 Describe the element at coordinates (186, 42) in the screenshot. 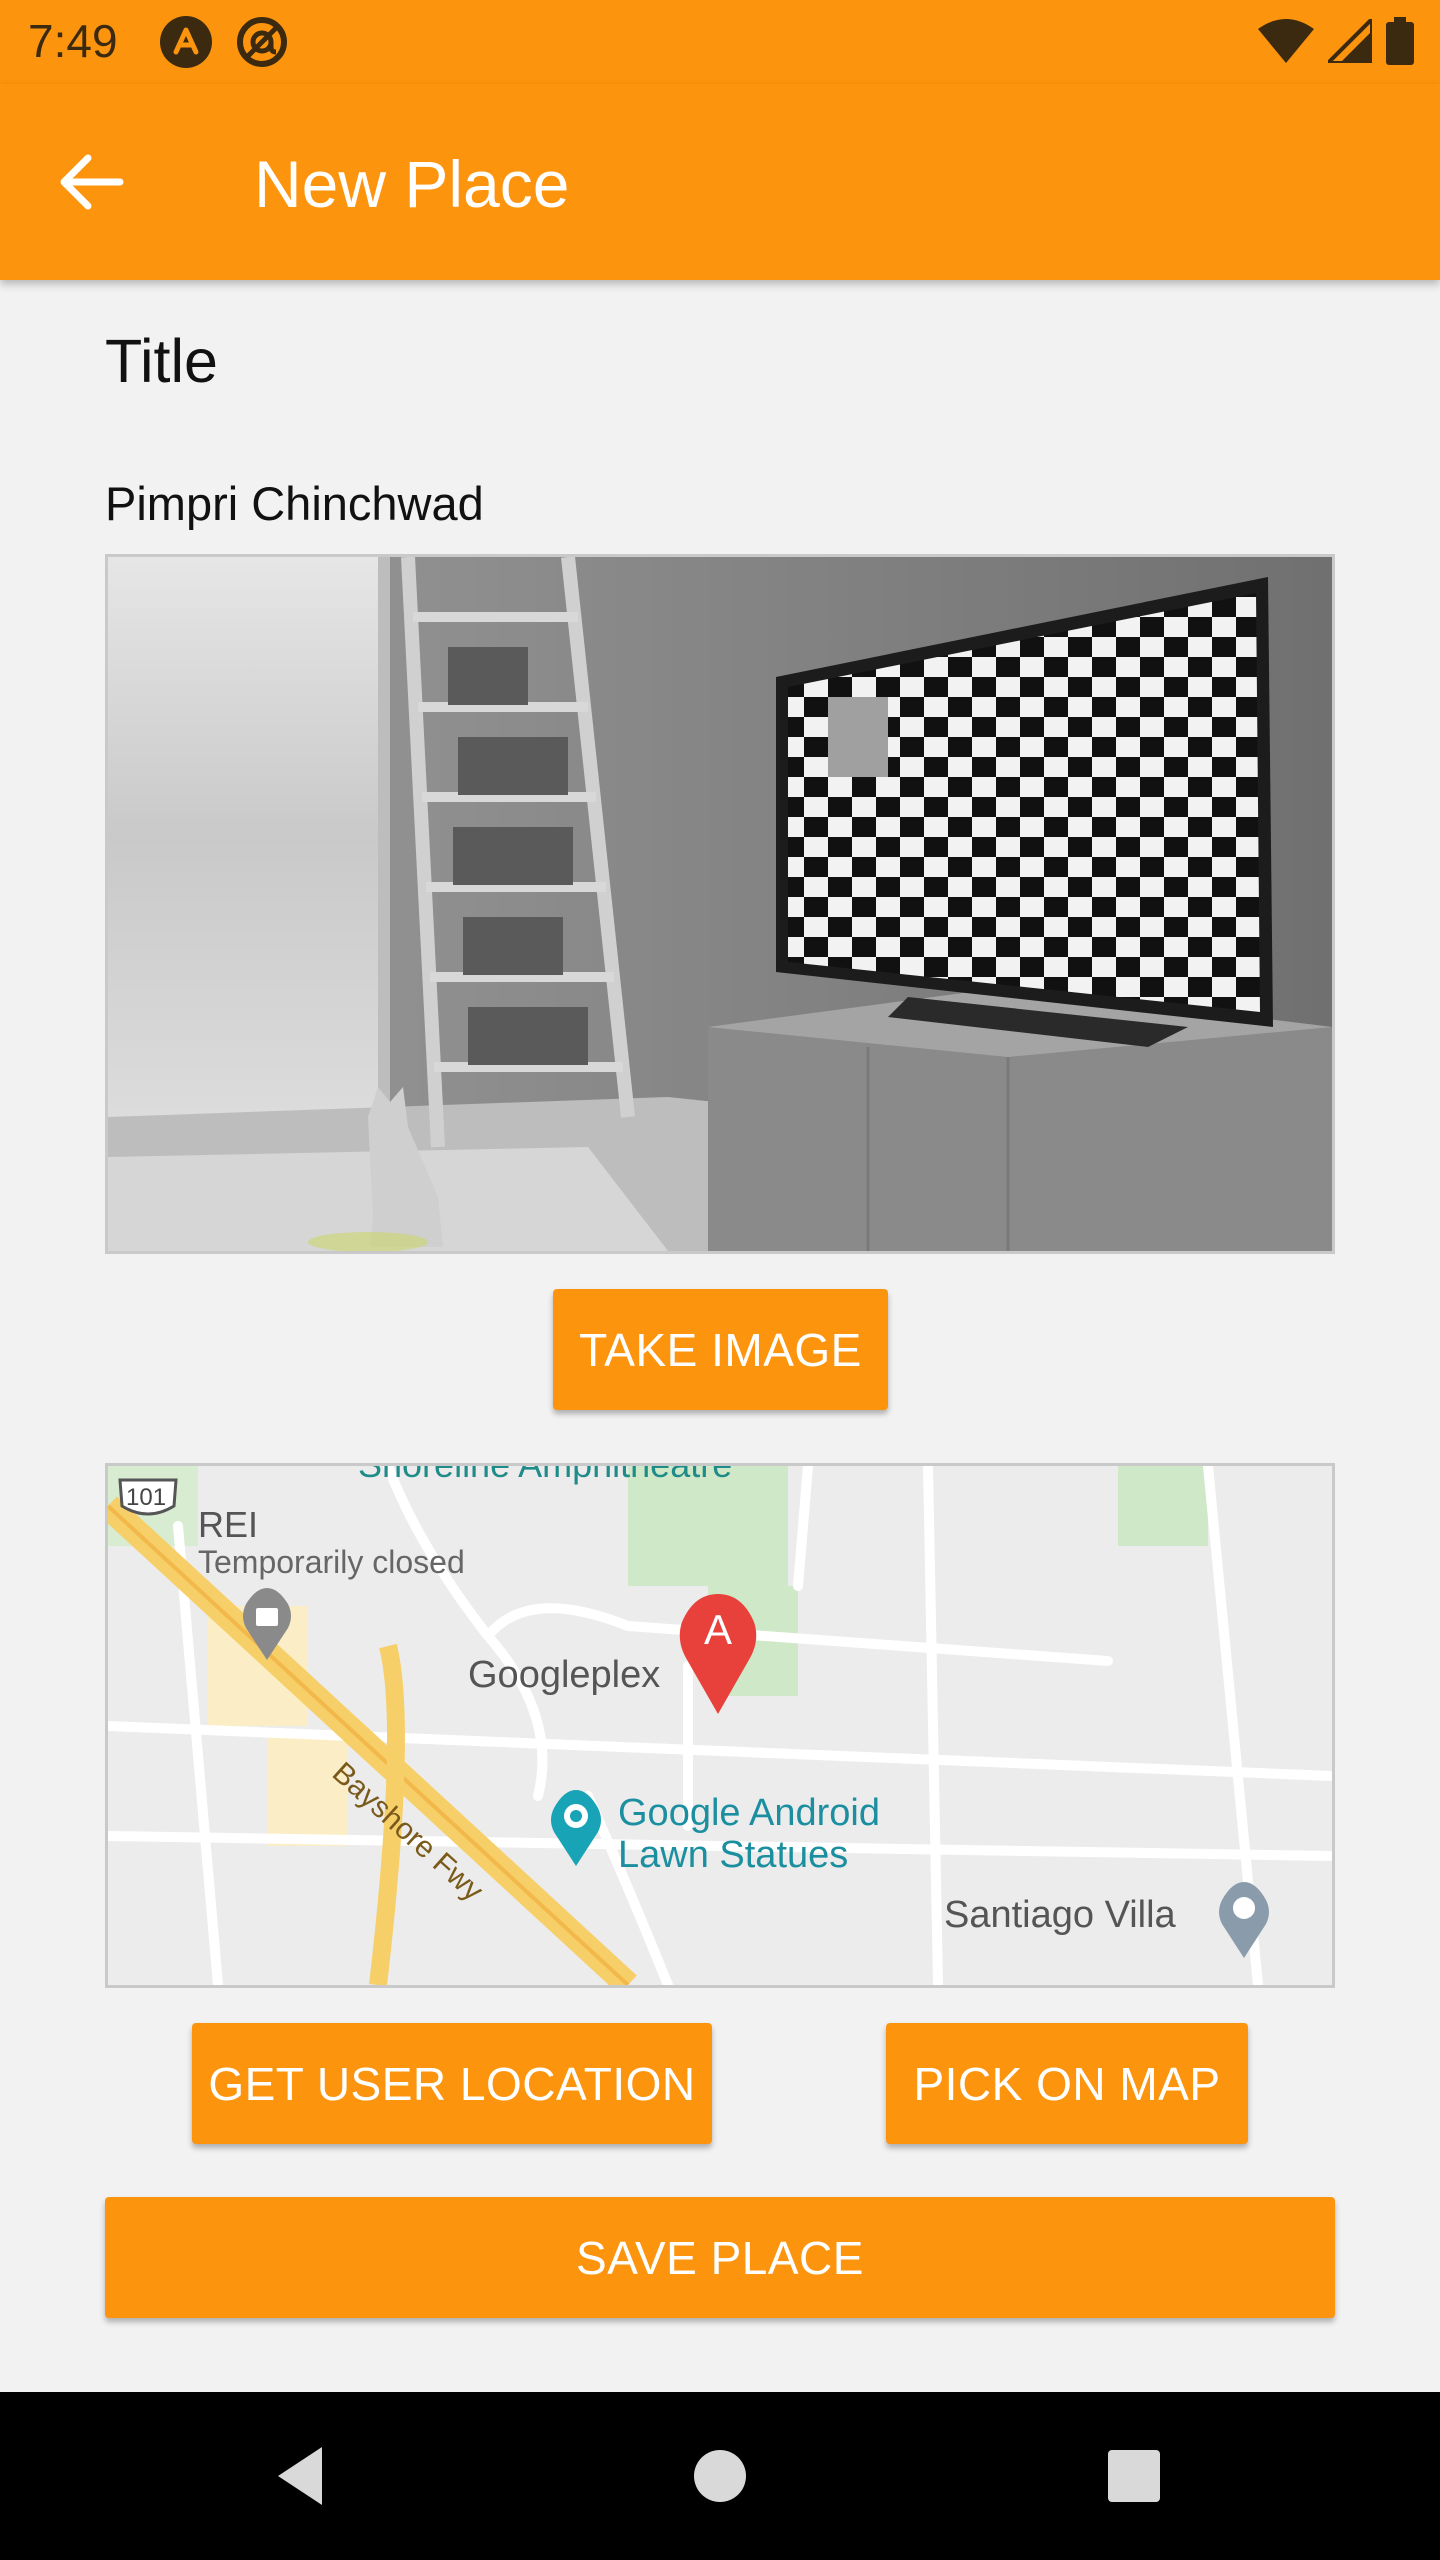

I see `app-a-icon` at that location.